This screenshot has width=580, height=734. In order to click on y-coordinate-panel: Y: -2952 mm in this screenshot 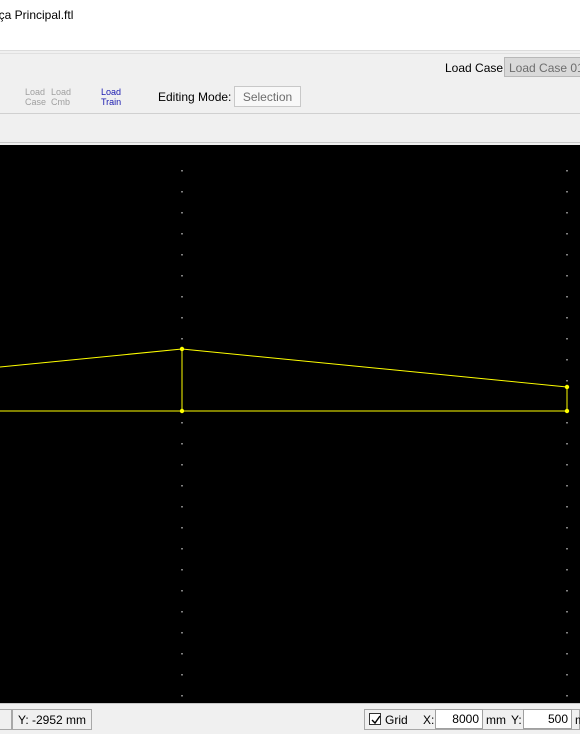, I will do `click(52, 719)`.